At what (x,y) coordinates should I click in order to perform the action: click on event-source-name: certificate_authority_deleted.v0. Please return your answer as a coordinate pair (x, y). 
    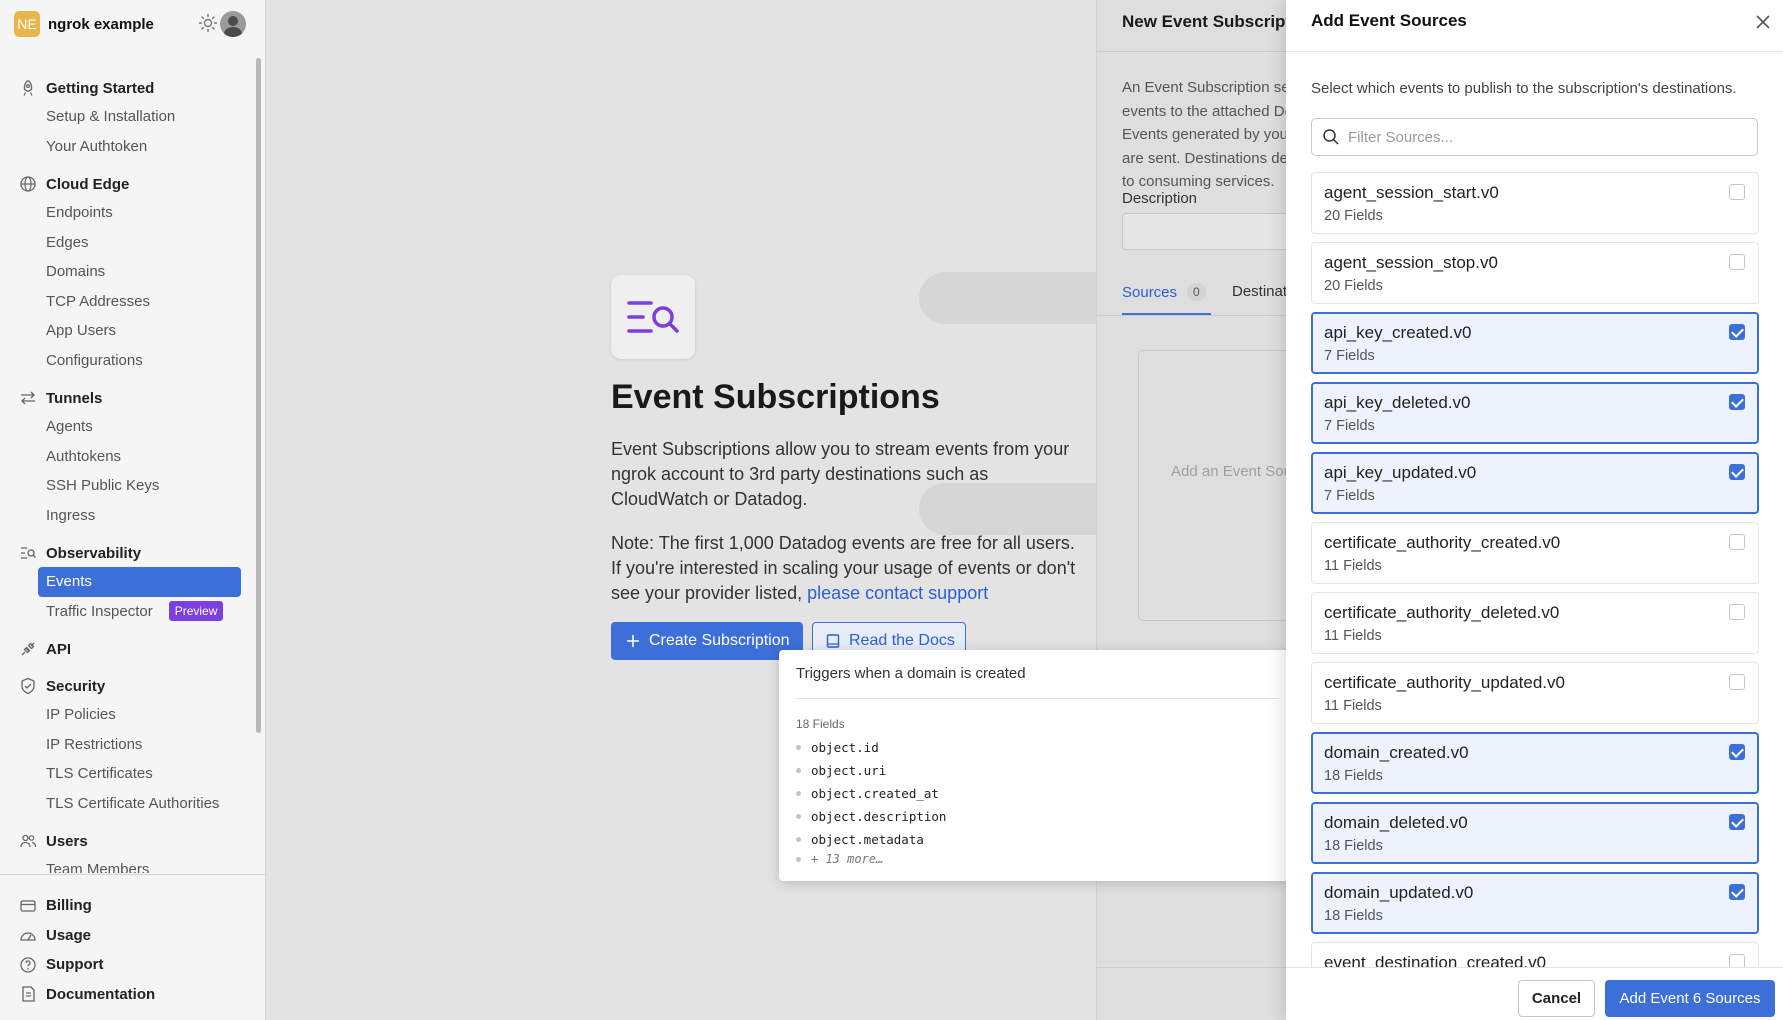
    Looking at the image, I should click on (1442, 612).